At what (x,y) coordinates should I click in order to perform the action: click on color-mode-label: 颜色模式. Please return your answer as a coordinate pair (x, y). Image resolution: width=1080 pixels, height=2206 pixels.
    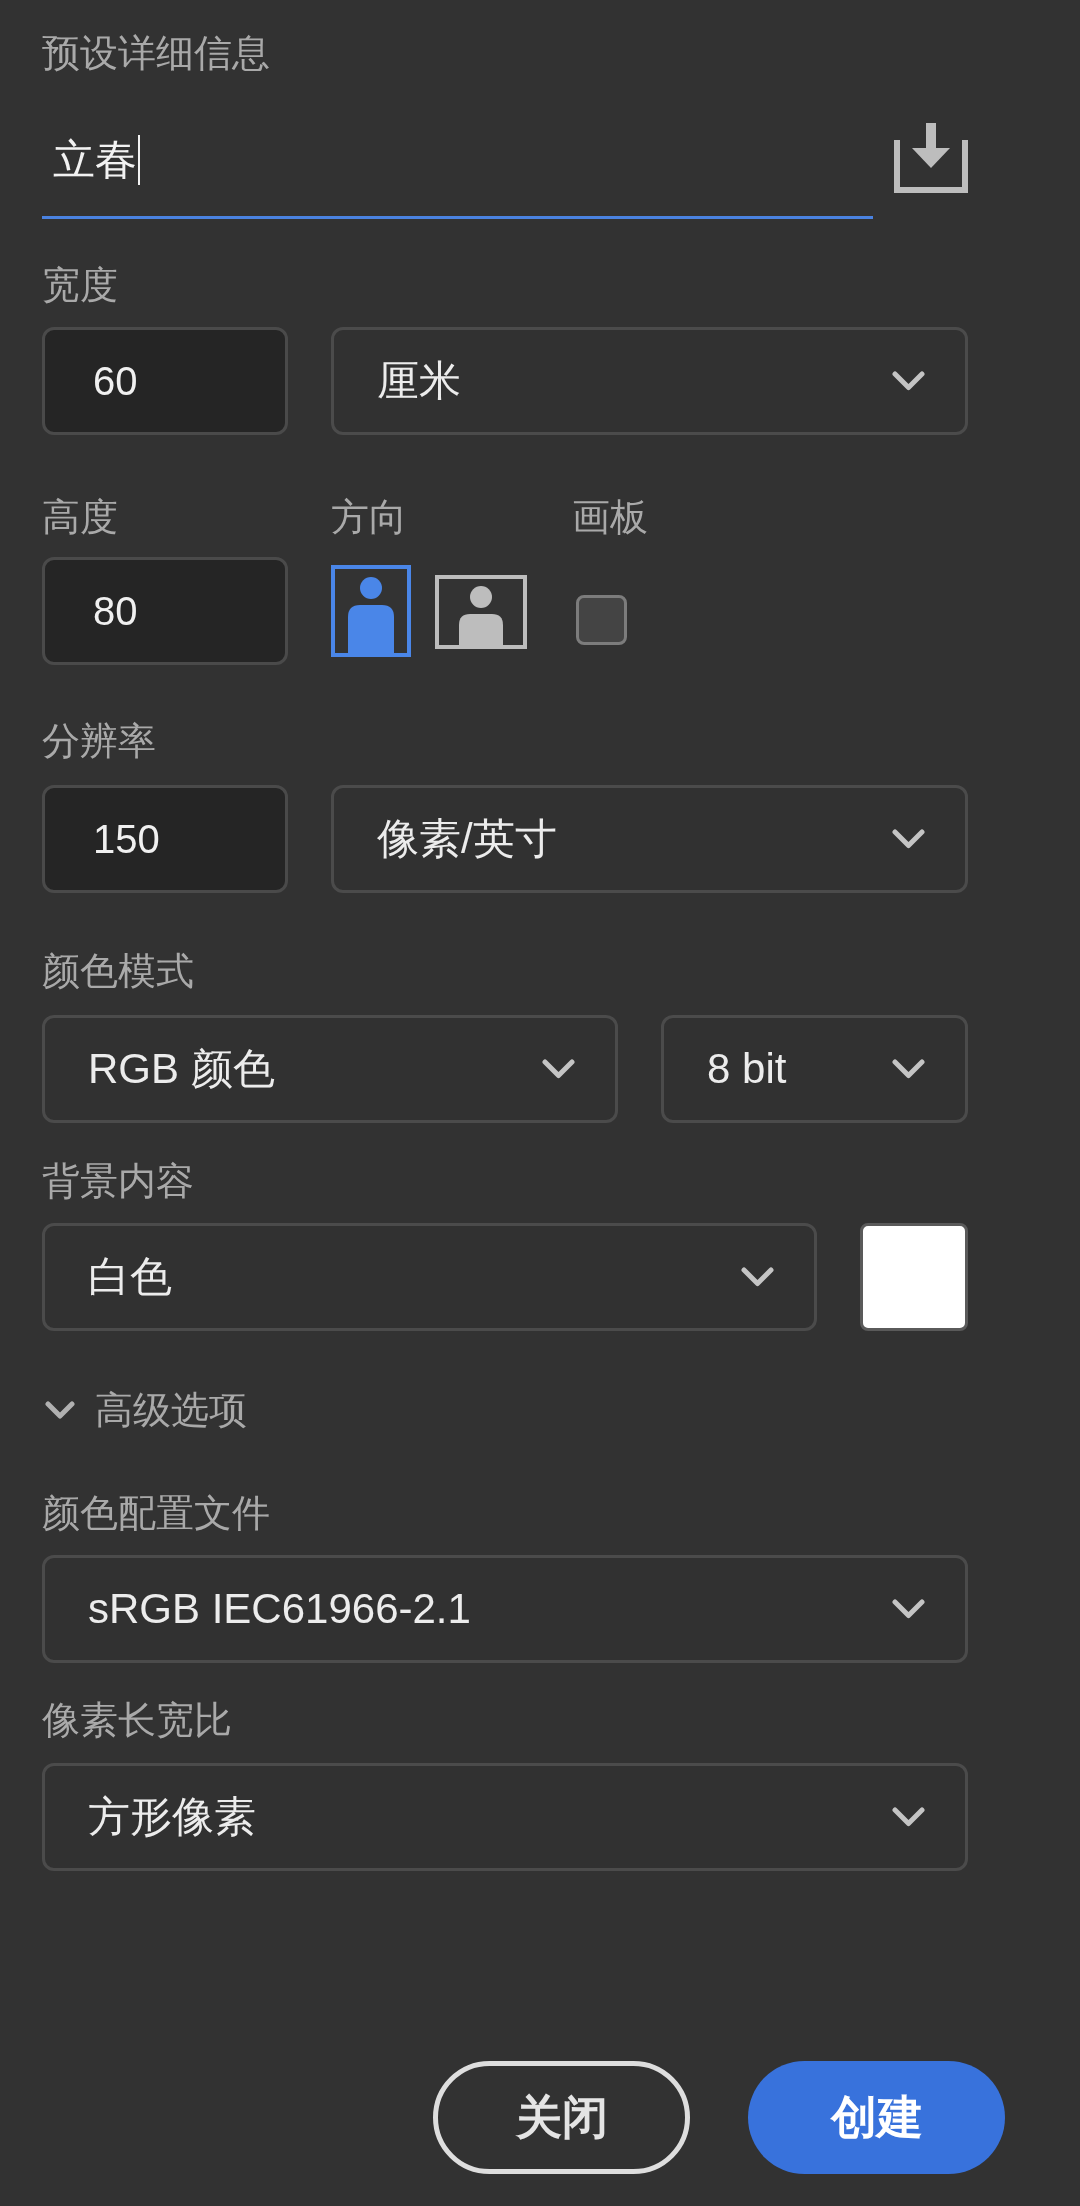
    Looking at the image, I should click on (118, 971).